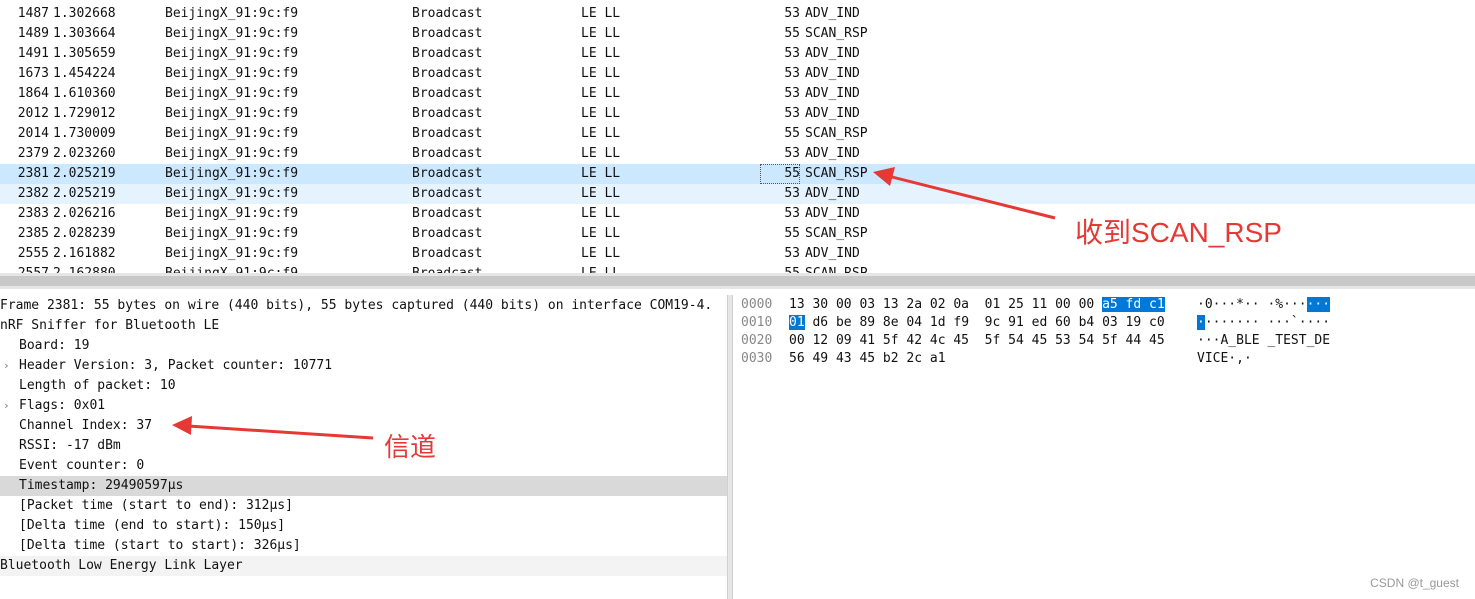  Describe the element at coordinates (33, 213) in the screenshot. I see `packet-number: 2383` at that location.